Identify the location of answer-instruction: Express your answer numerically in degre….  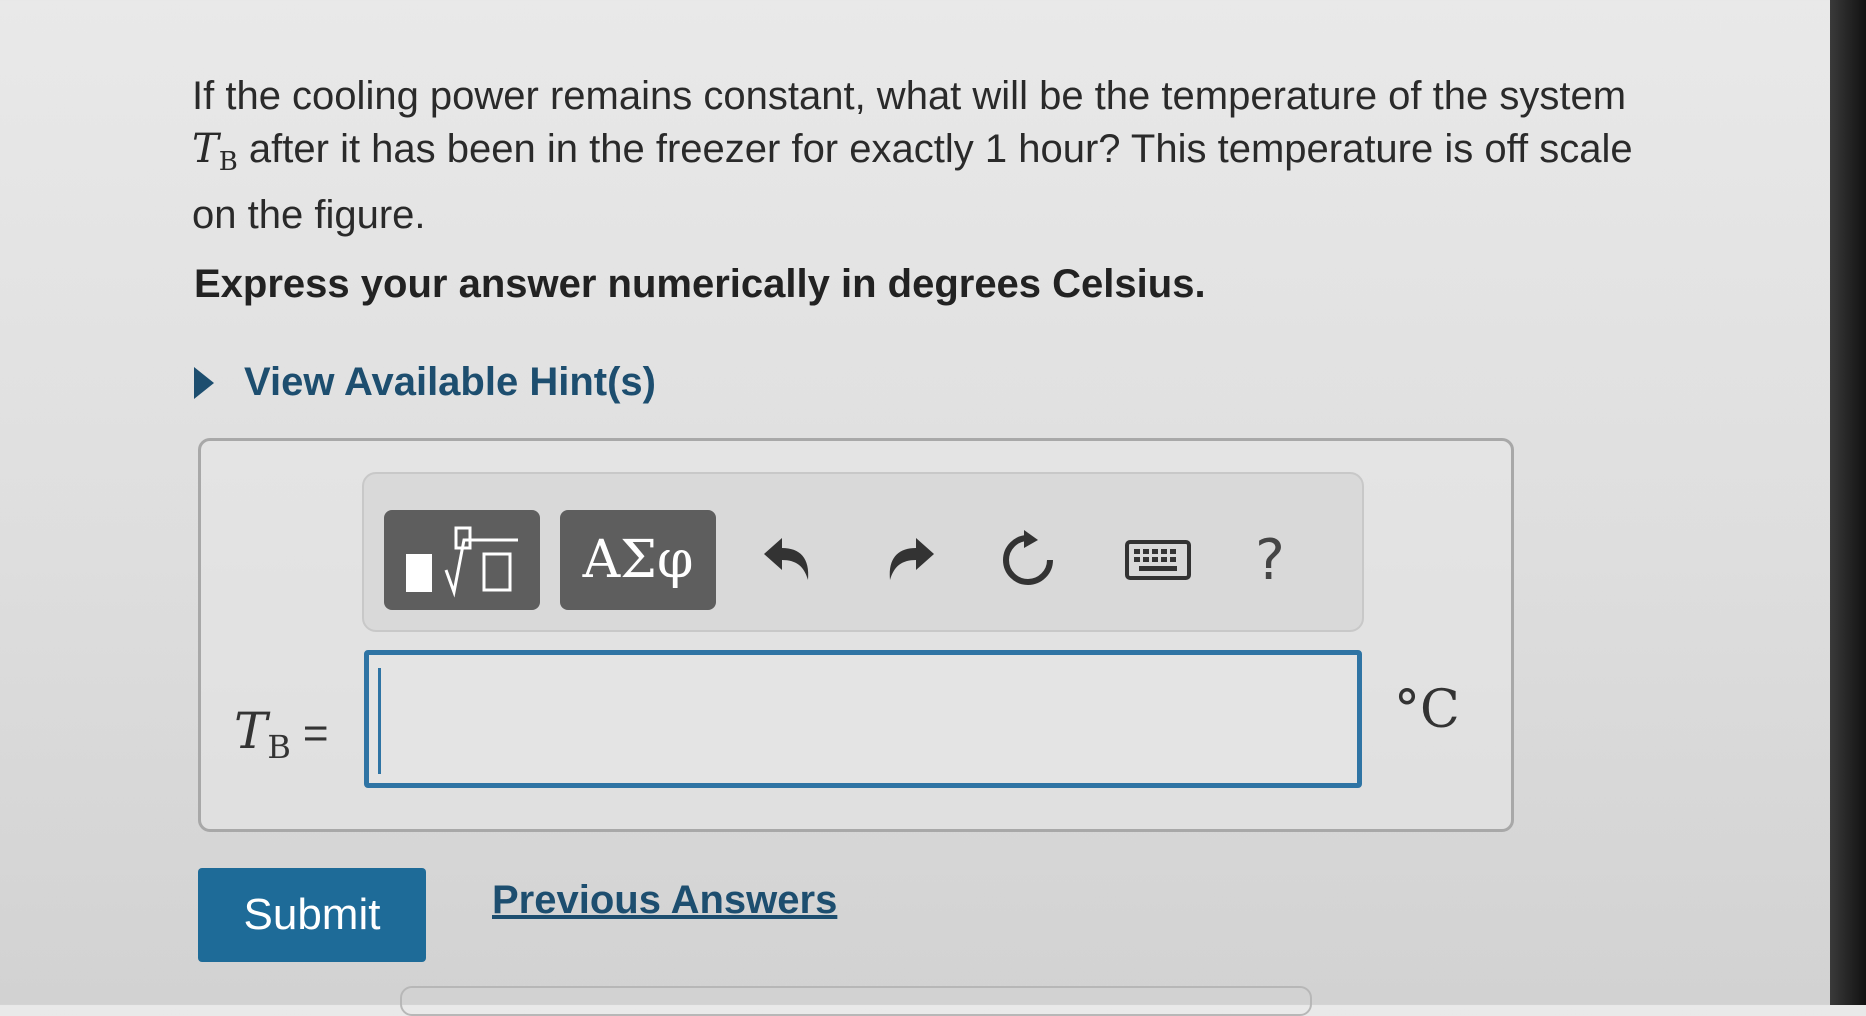
(700, 284).